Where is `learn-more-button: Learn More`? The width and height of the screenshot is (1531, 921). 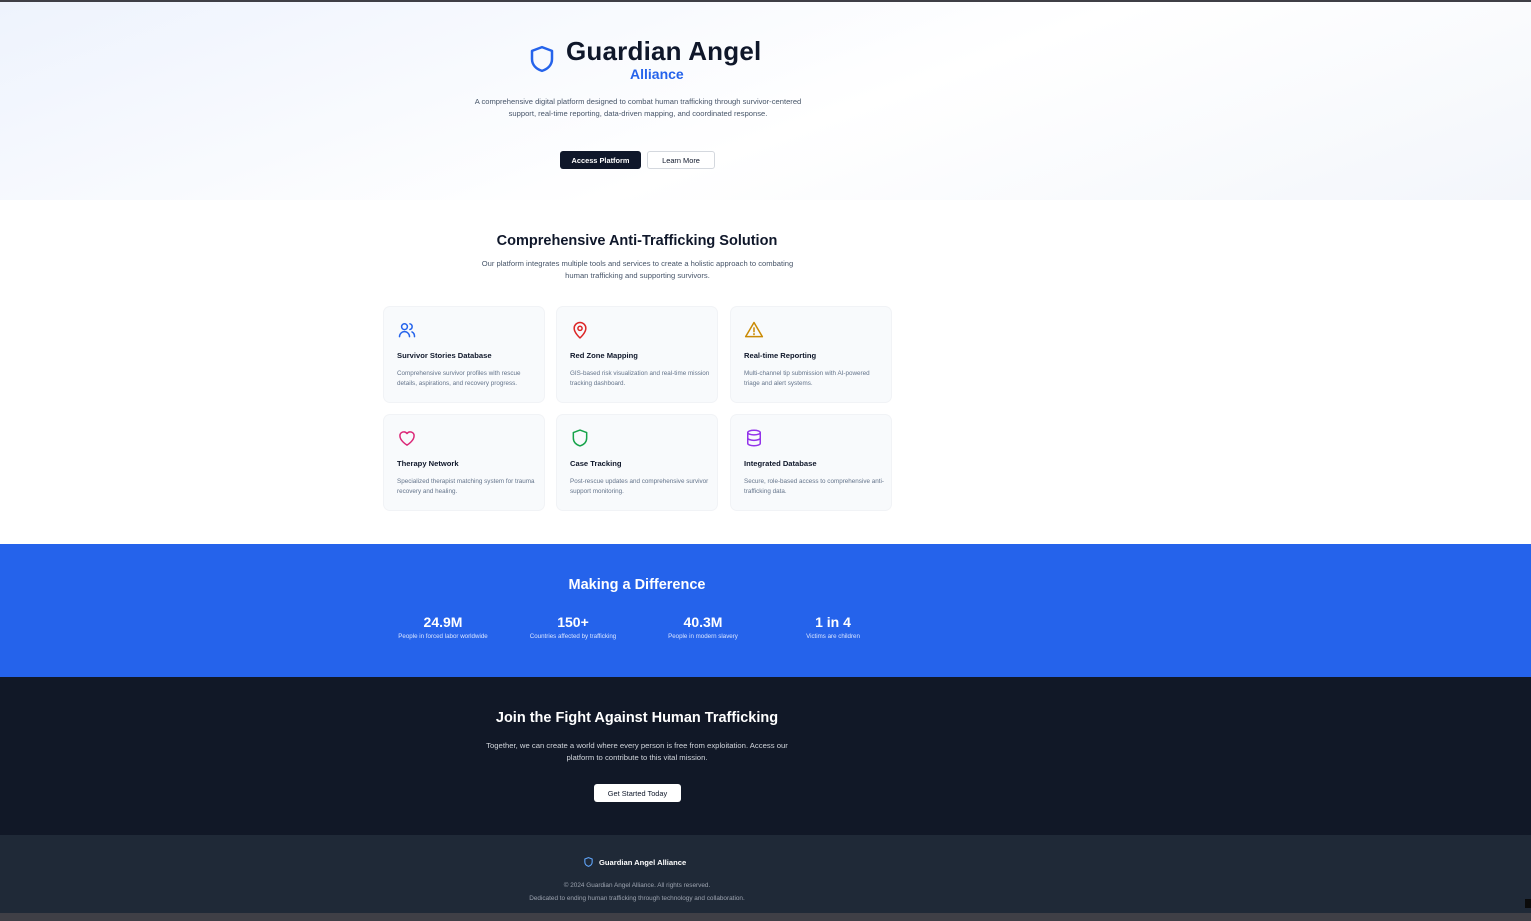
learn-more-button: Learn More is located at coordinates (681, 160).